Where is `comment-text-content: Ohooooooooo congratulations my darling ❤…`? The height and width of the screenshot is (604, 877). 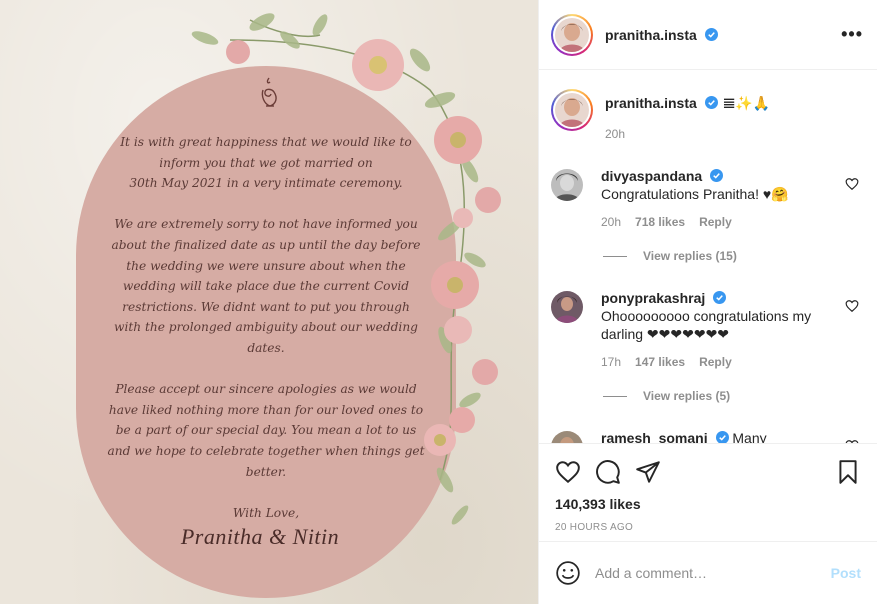
comment-text-content: Ohooooooooo congratulations my darling ❤… is located at coordinates (706, 325).